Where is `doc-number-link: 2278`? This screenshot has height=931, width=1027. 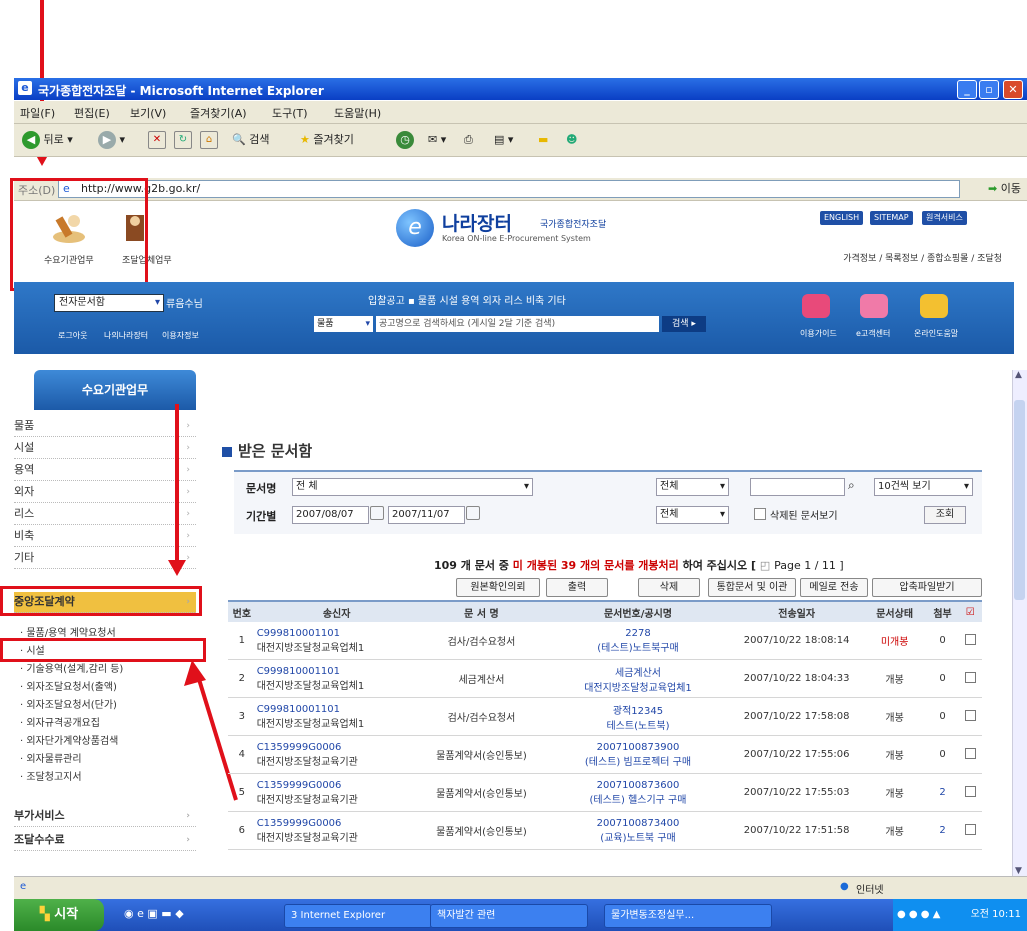
doc-number-link: 2278 is located at coordinates (637, 633).